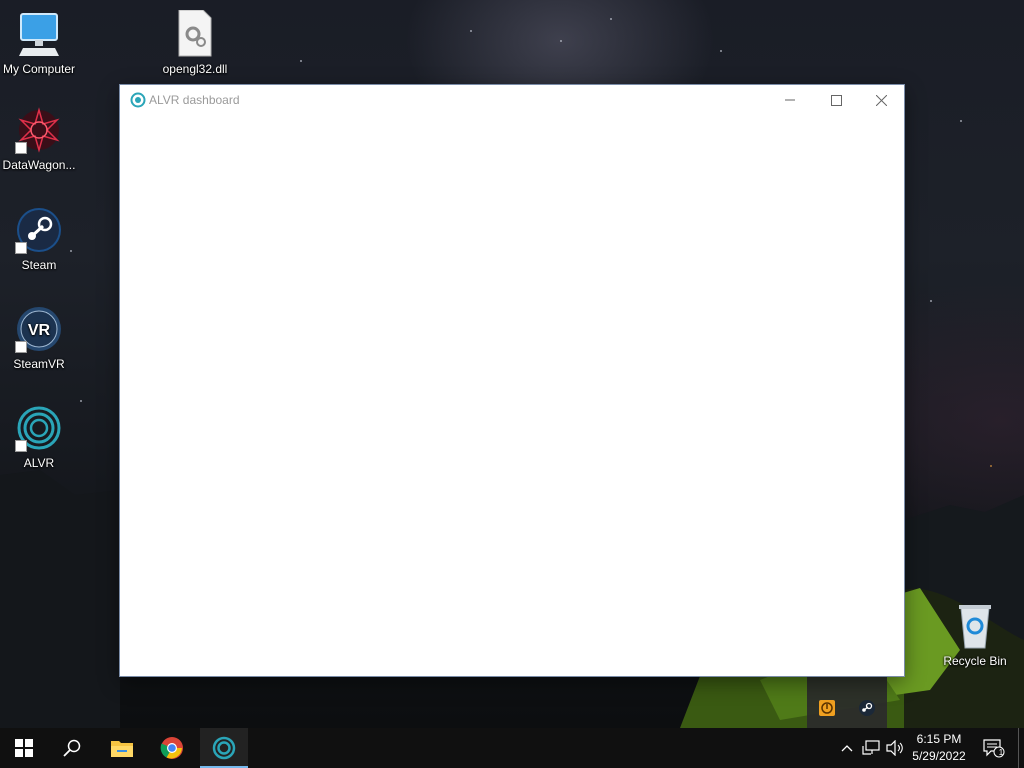 Image resolution: width=1024 pixels, height=768 pixels. What do you see at coordinates (827, 708) in the screenshot?
I see `app-tray-icon` at bounding box center [827, 708].